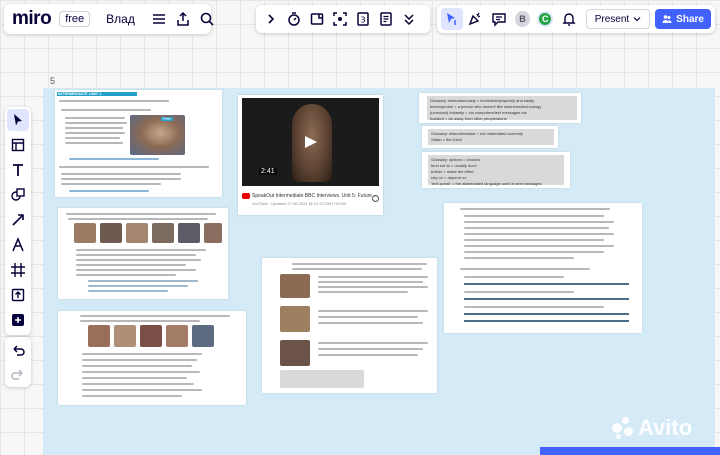 The width and height of the screenshot is (720, 455). Describe the element at coordinates (207, 19) in the screenshot. I see `search-icon` at that location.